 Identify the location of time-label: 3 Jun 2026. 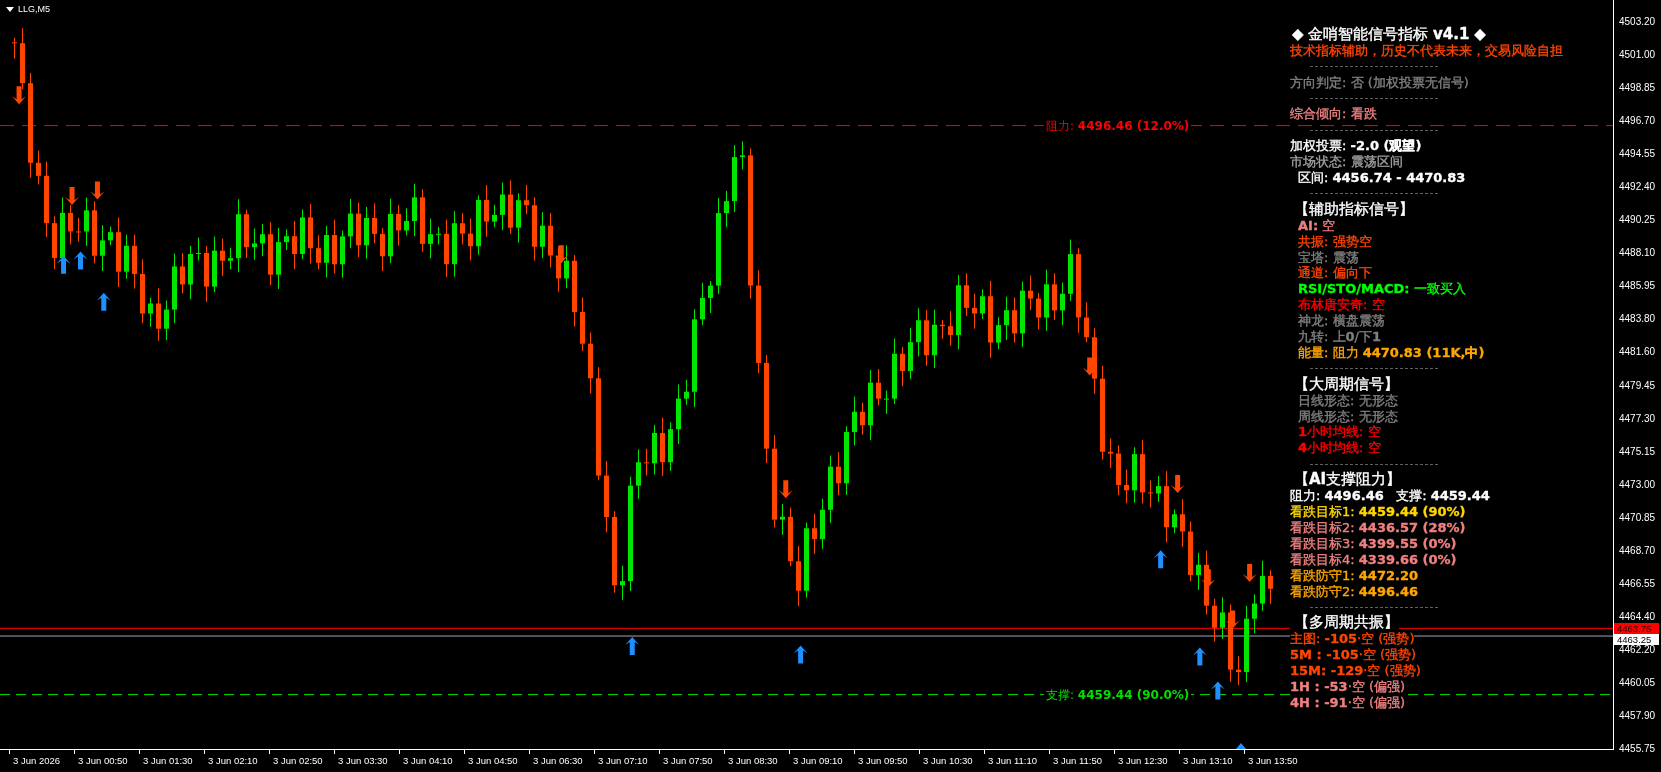
(36, 760).